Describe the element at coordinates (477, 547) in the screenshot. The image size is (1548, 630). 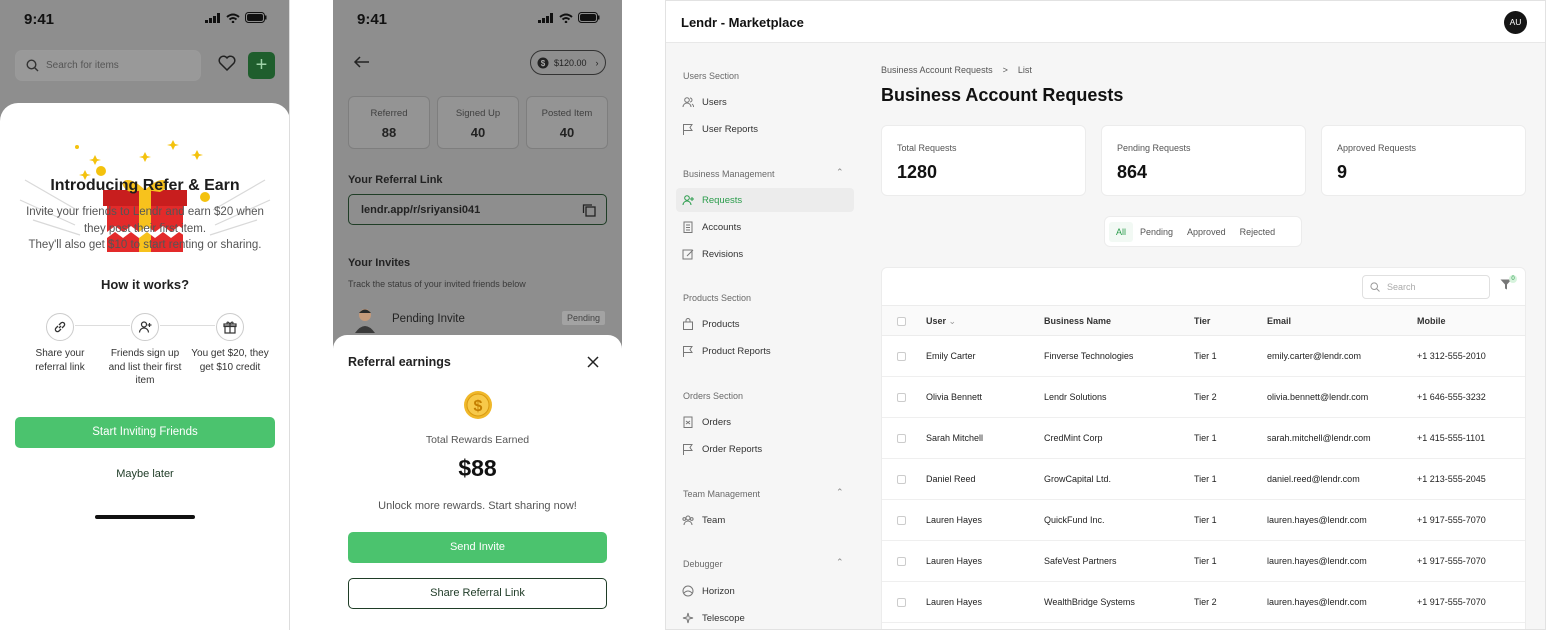
I see `send-invite-button: Send Invite` at that location.